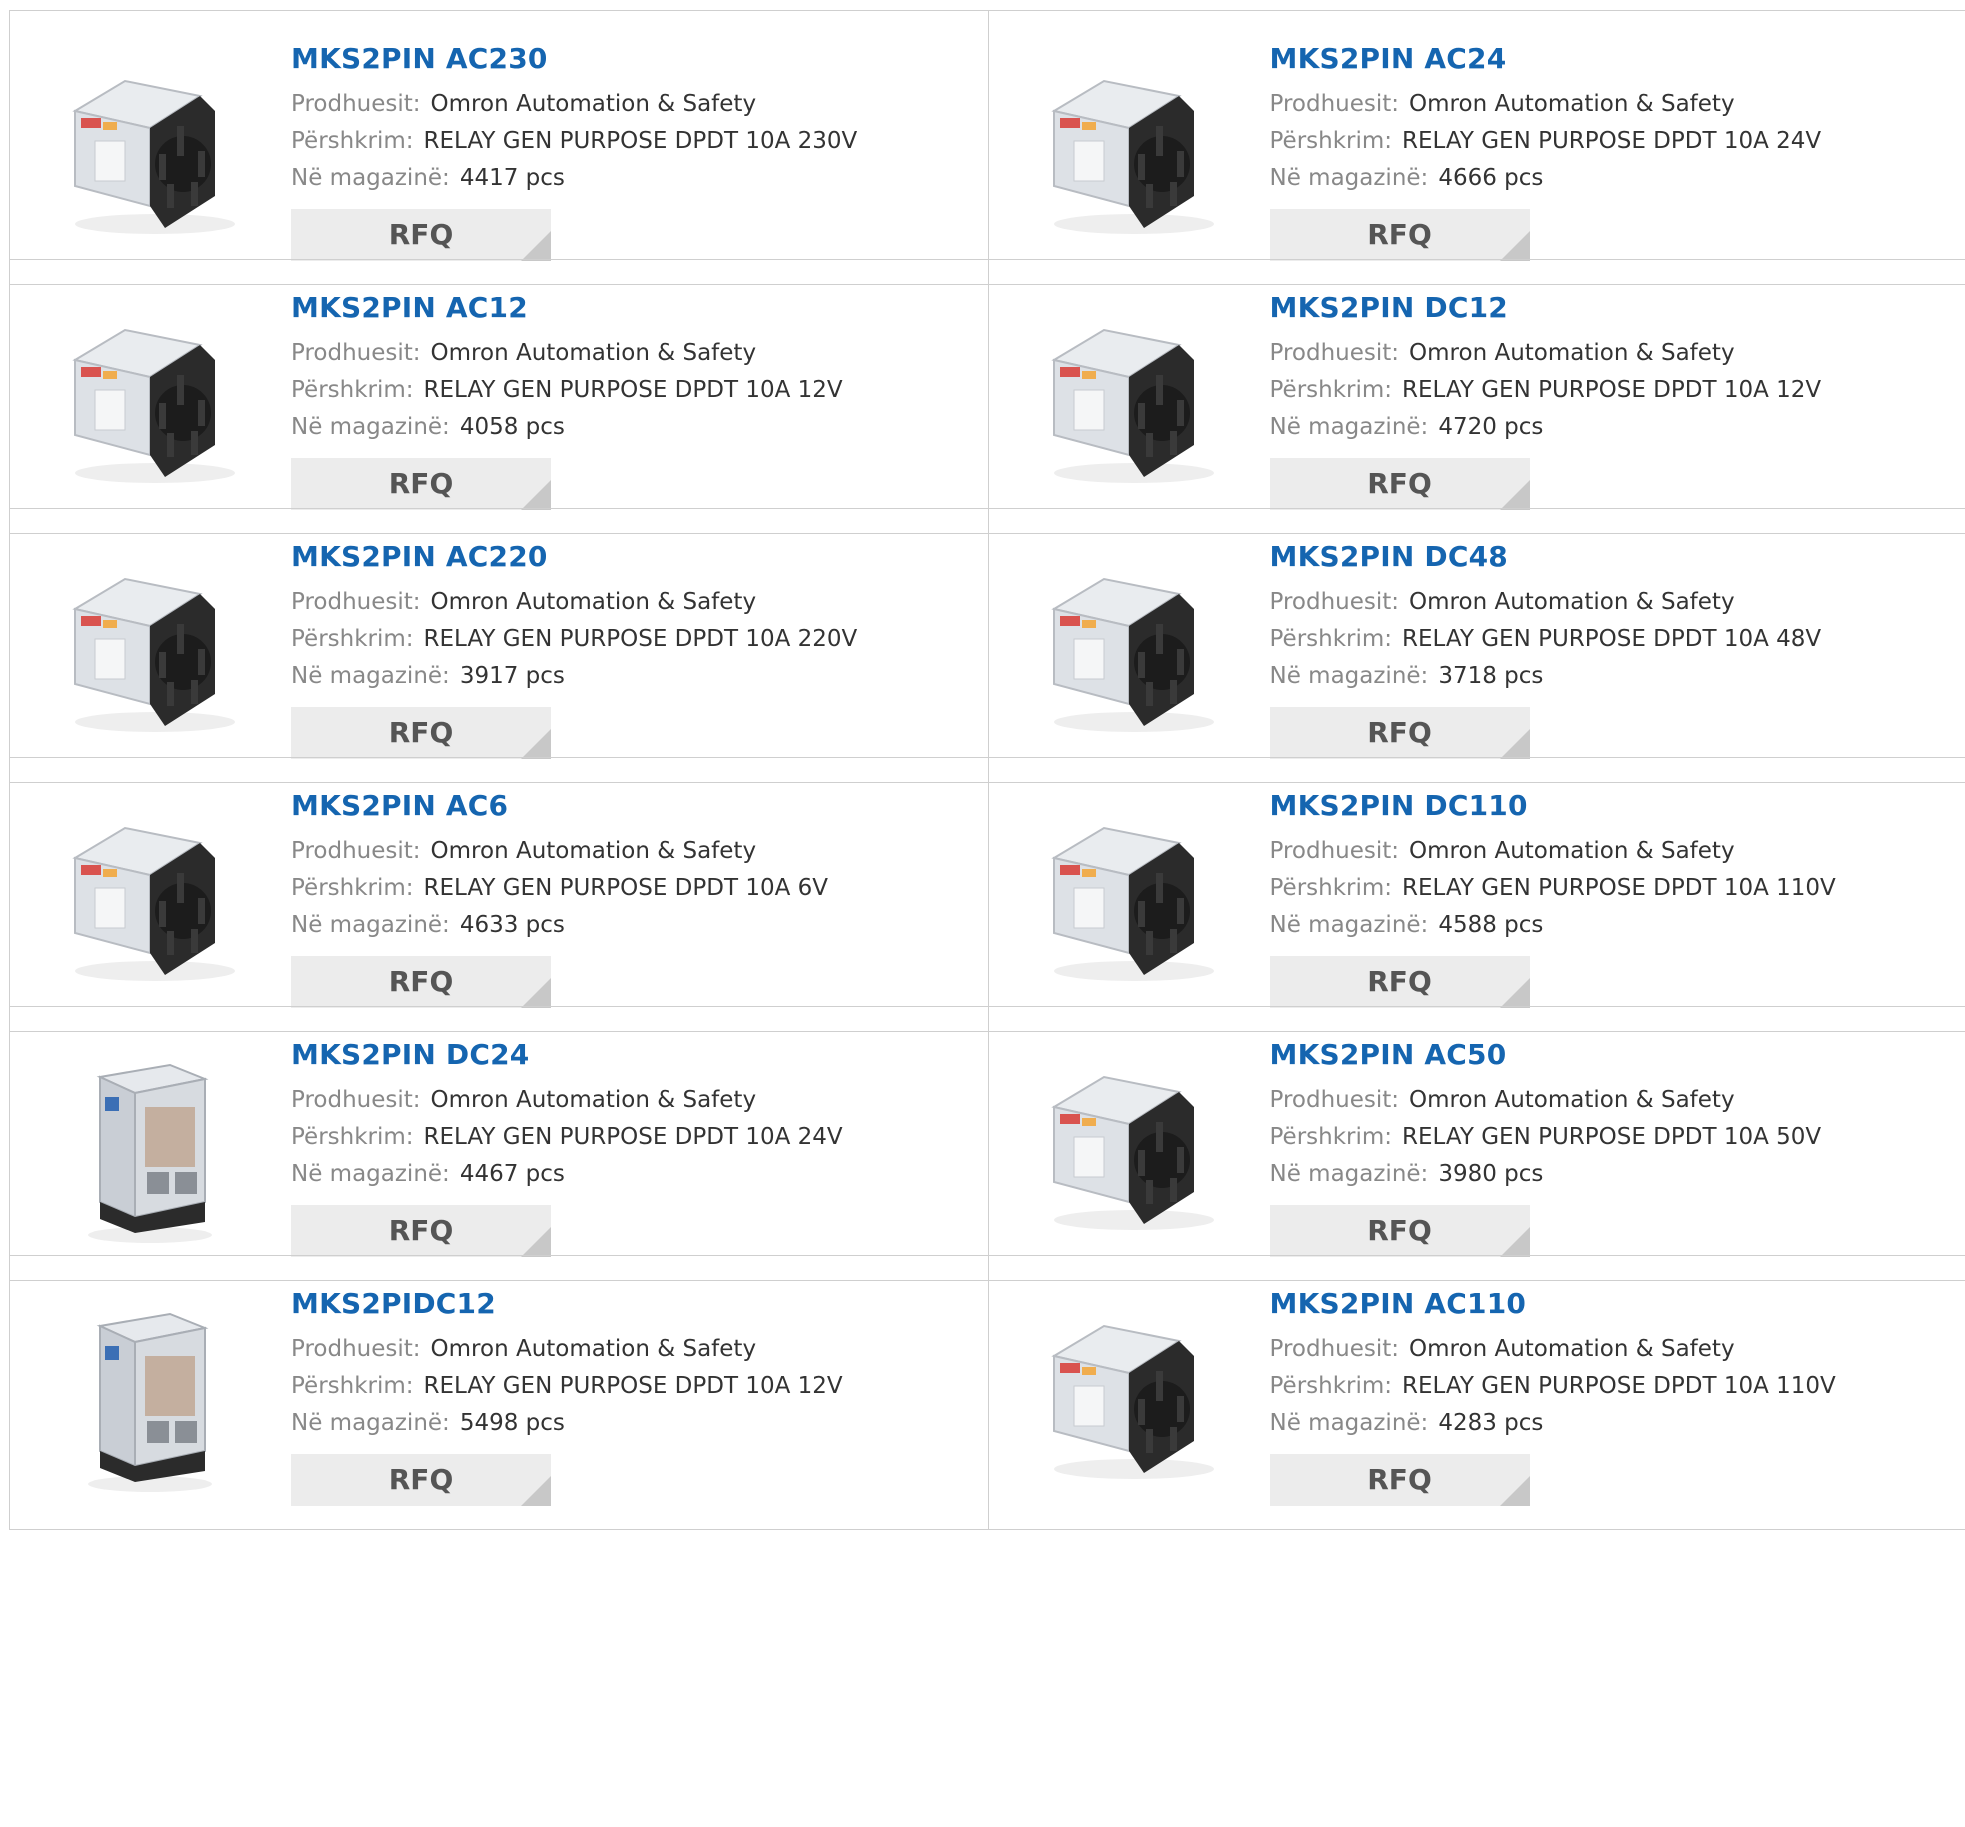 Image resolution: width=1965 pixels, height=1827 pixels. I want to click on product-title-link: MKS2PIN AC230, so click(574, 59).